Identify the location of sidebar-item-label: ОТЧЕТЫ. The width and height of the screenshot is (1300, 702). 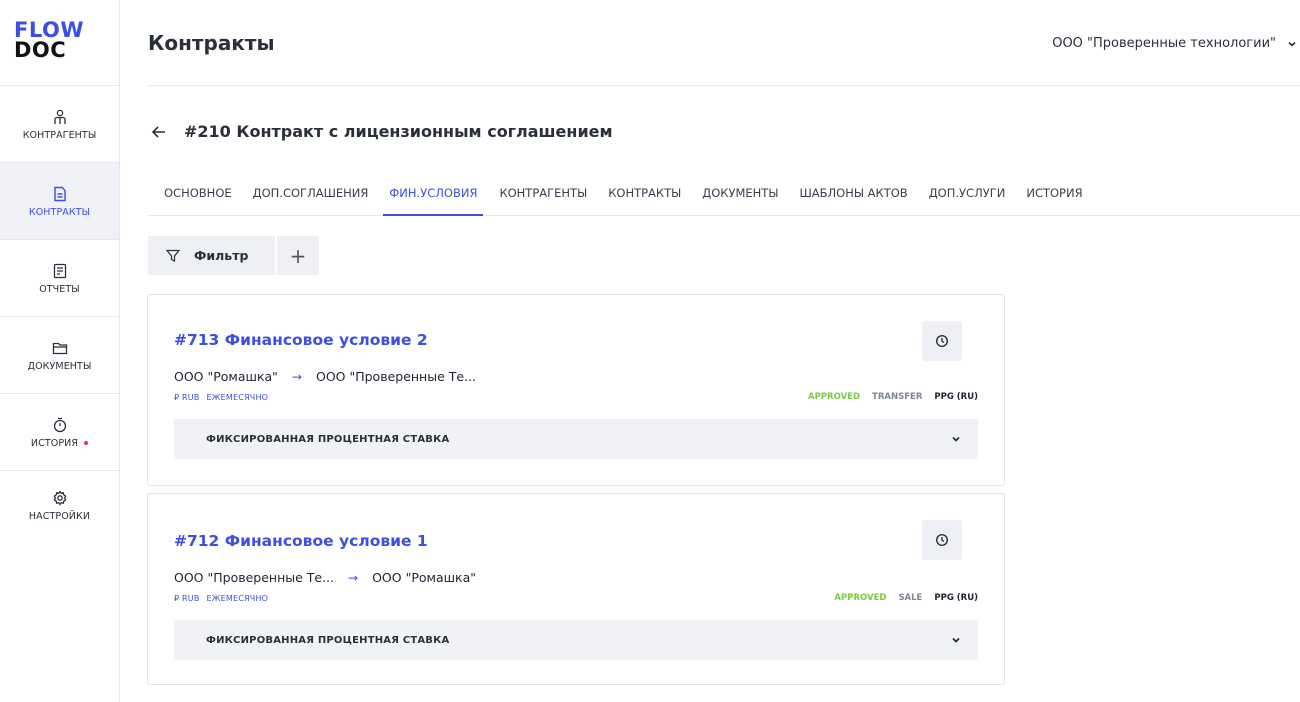
(59, 289).